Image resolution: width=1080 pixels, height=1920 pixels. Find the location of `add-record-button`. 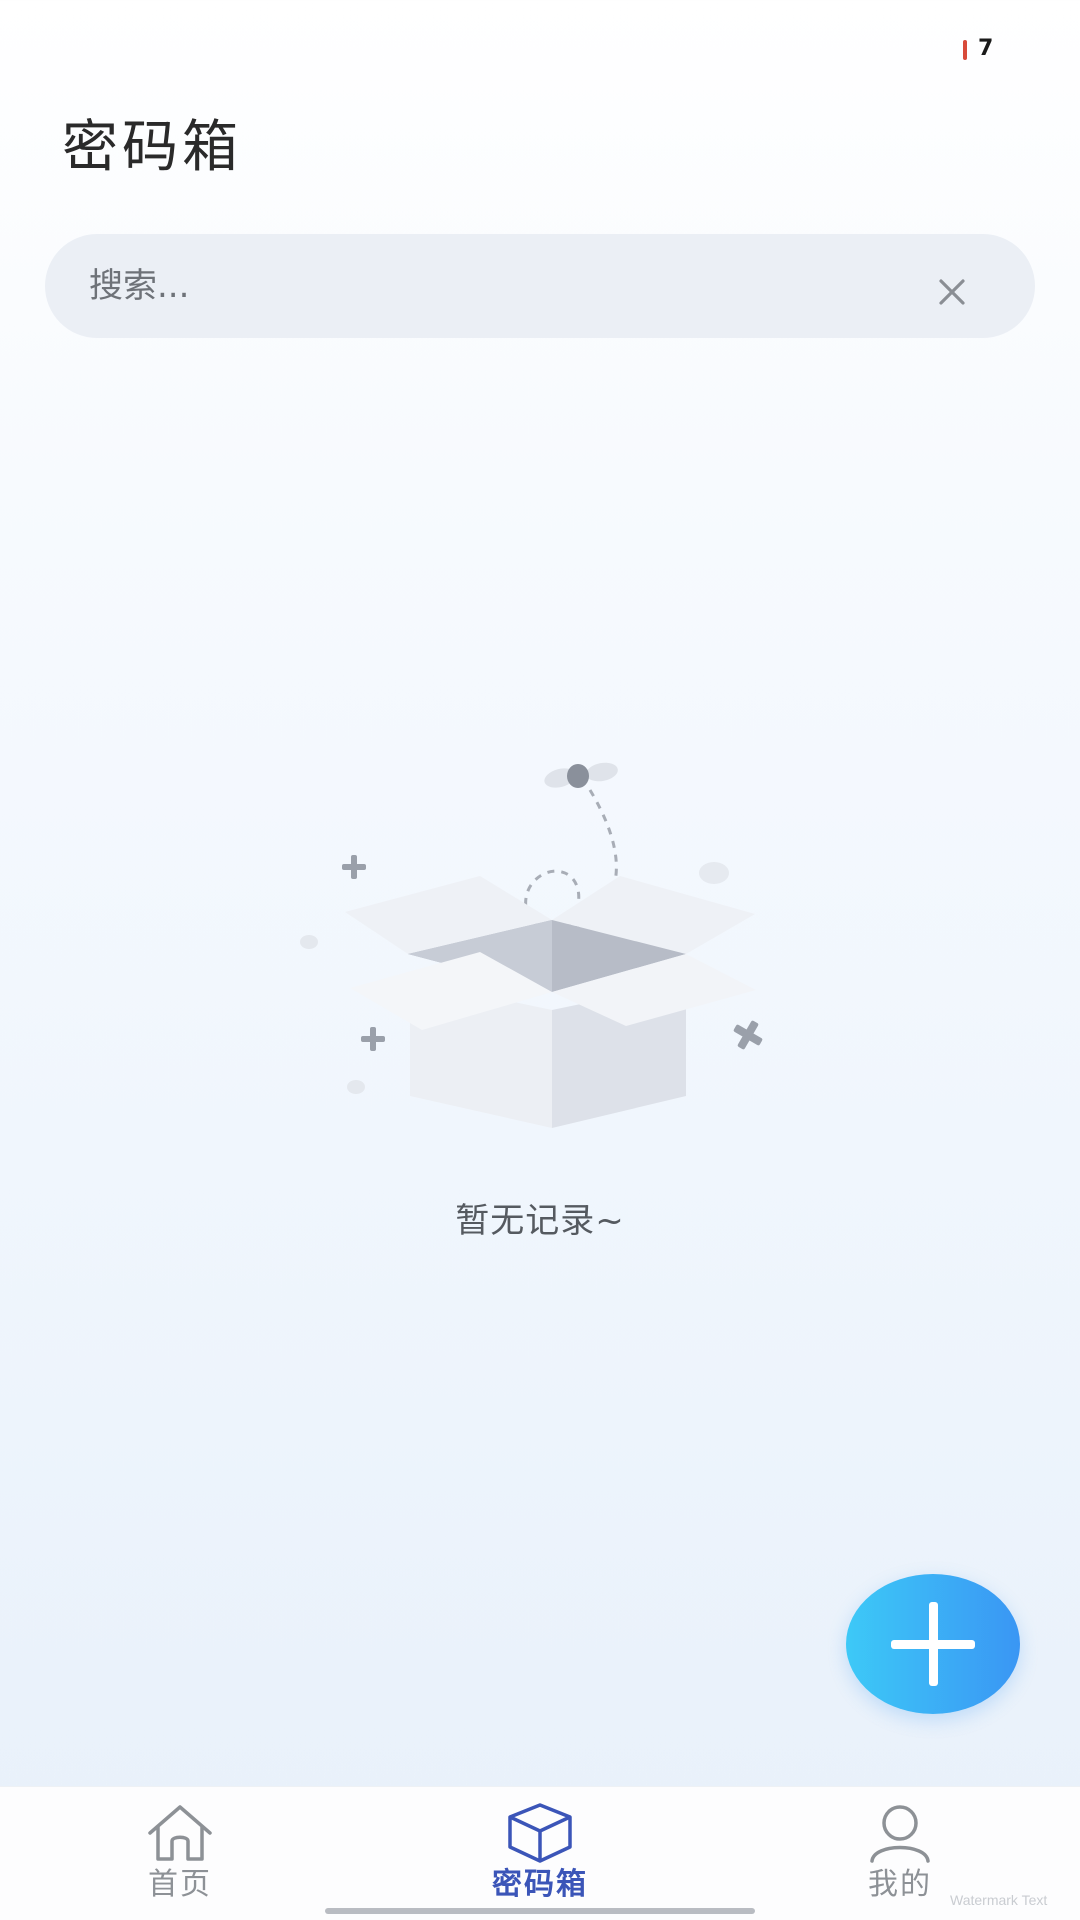

add-record-button is located at coordinates (933, 1644).